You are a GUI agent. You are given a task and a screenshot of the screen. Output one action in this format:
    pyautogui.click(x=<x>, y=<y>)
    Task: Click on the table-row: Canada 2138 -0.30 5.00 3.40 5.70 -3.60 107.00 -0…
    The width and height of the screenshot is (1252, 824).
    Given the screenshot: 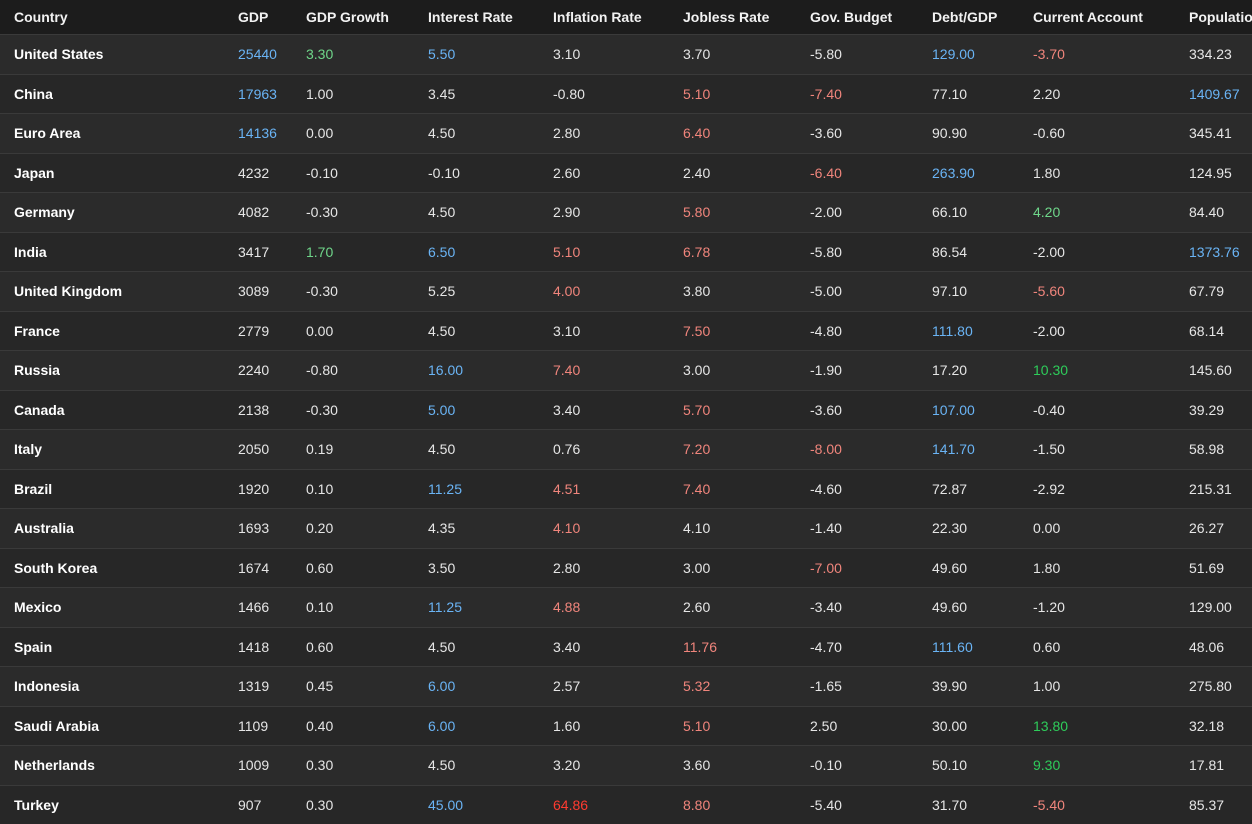 What is the action you would take?
    pyautogui.click(x=626, y=409)
    